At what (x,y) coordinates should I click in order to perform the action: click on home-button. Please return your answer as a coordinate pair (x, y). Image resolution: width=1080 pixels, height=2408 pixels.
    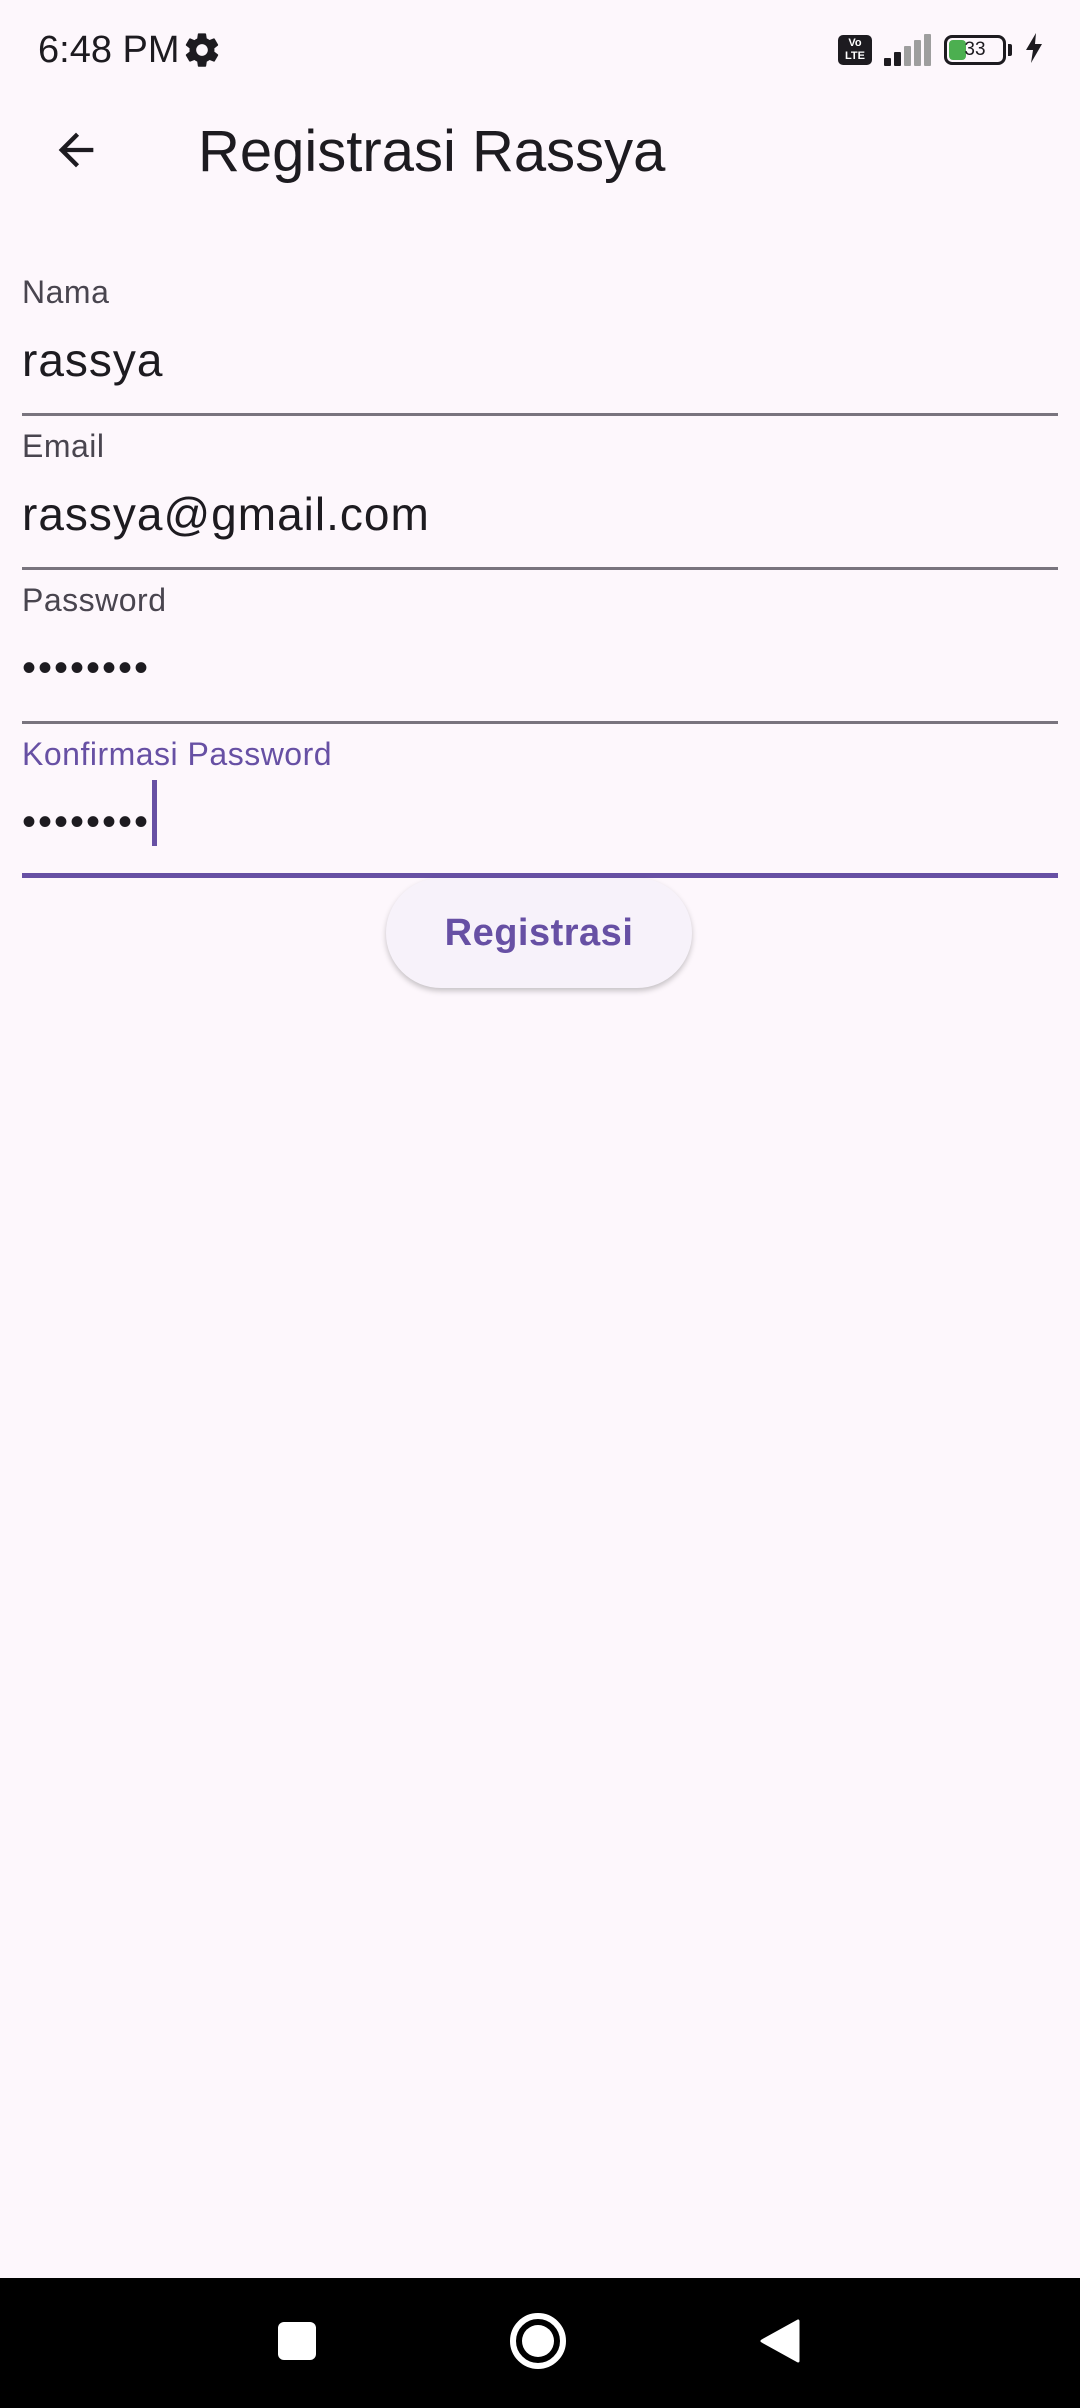
    Looking at the image, I should click on (538, 2343).